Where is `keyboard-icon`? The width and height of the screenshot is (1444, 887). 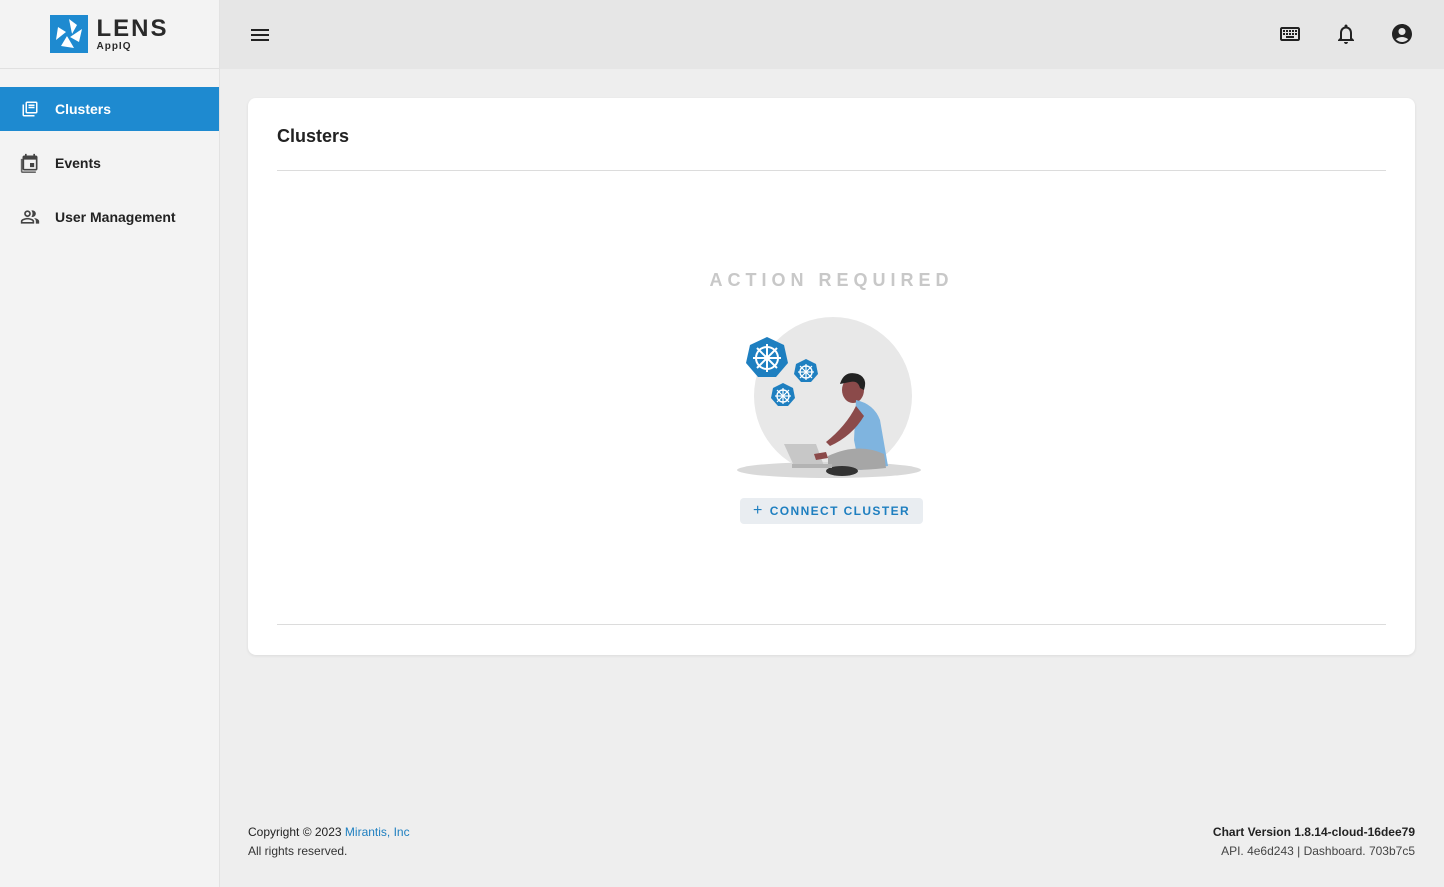 keyboard-icon is located at coordinates (1290, 34).